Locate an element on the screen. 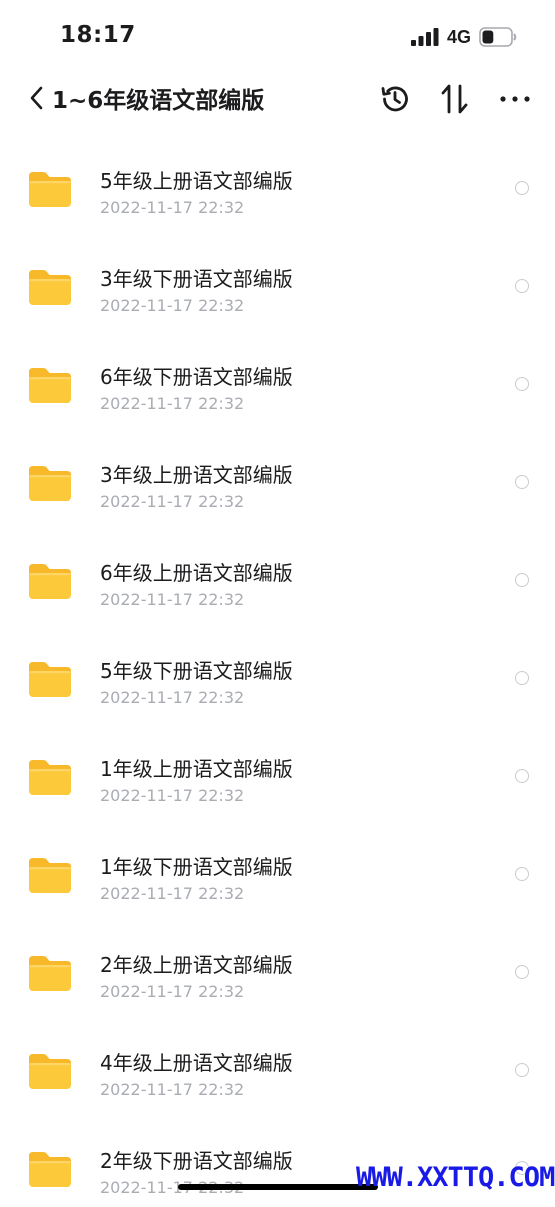 Image resolution: width=555 pixels, height=1207 pixels. list-item: 5年级下册语文部编版 2022-11-17 22:32 is located at coordinates (277, 668).